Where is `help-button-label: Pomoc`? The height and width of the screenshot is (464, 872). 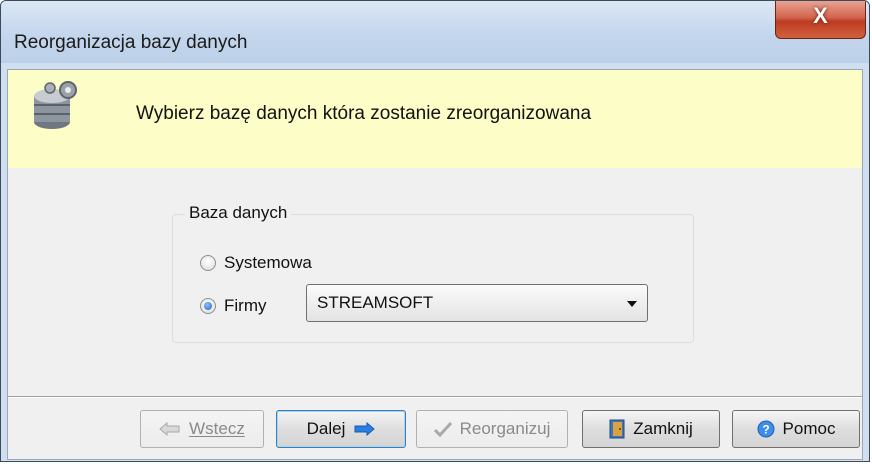
help-button-label: Pomoc is located at coordinates (809, 428).